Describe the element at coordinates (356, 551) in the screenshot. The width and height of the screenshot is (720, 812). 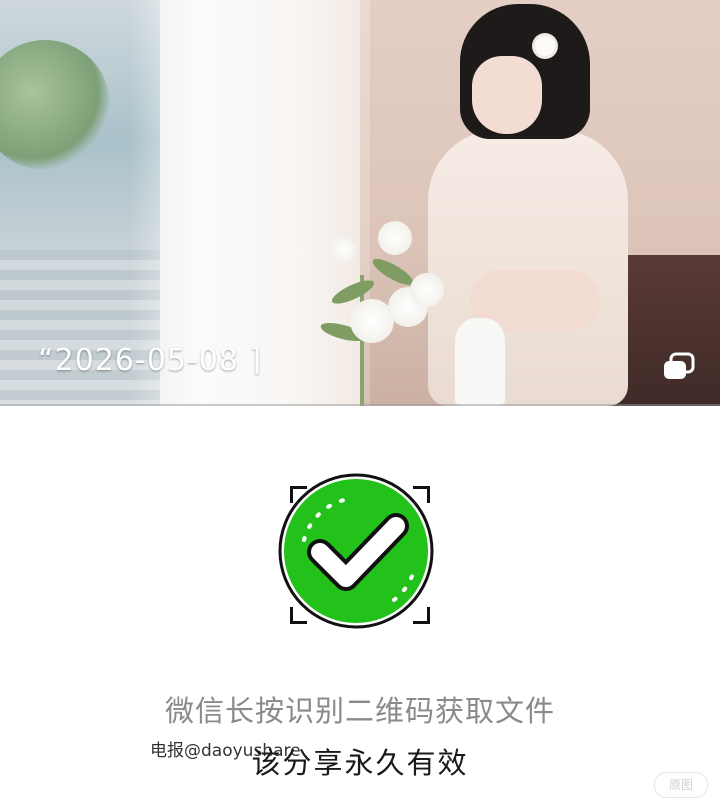
I see `green-check-icon` at that location.